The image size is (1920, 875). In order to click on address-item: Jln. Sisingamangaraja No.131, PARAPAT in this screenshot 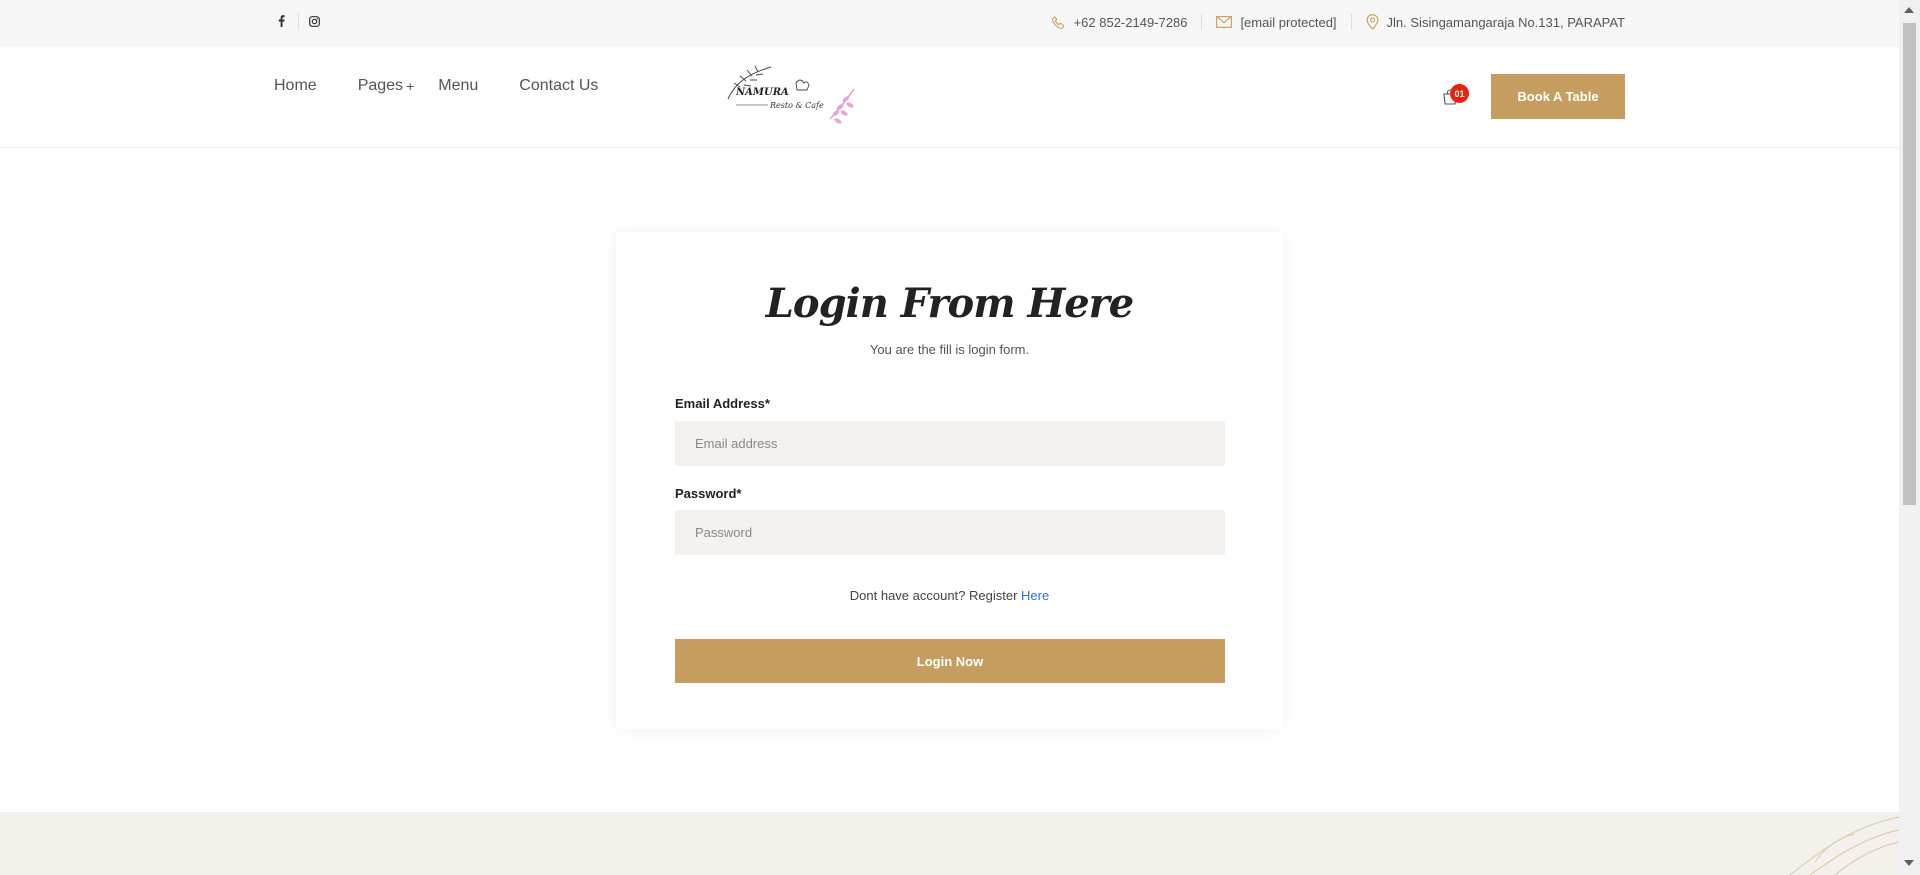, I will do `click(1495, 22)`.